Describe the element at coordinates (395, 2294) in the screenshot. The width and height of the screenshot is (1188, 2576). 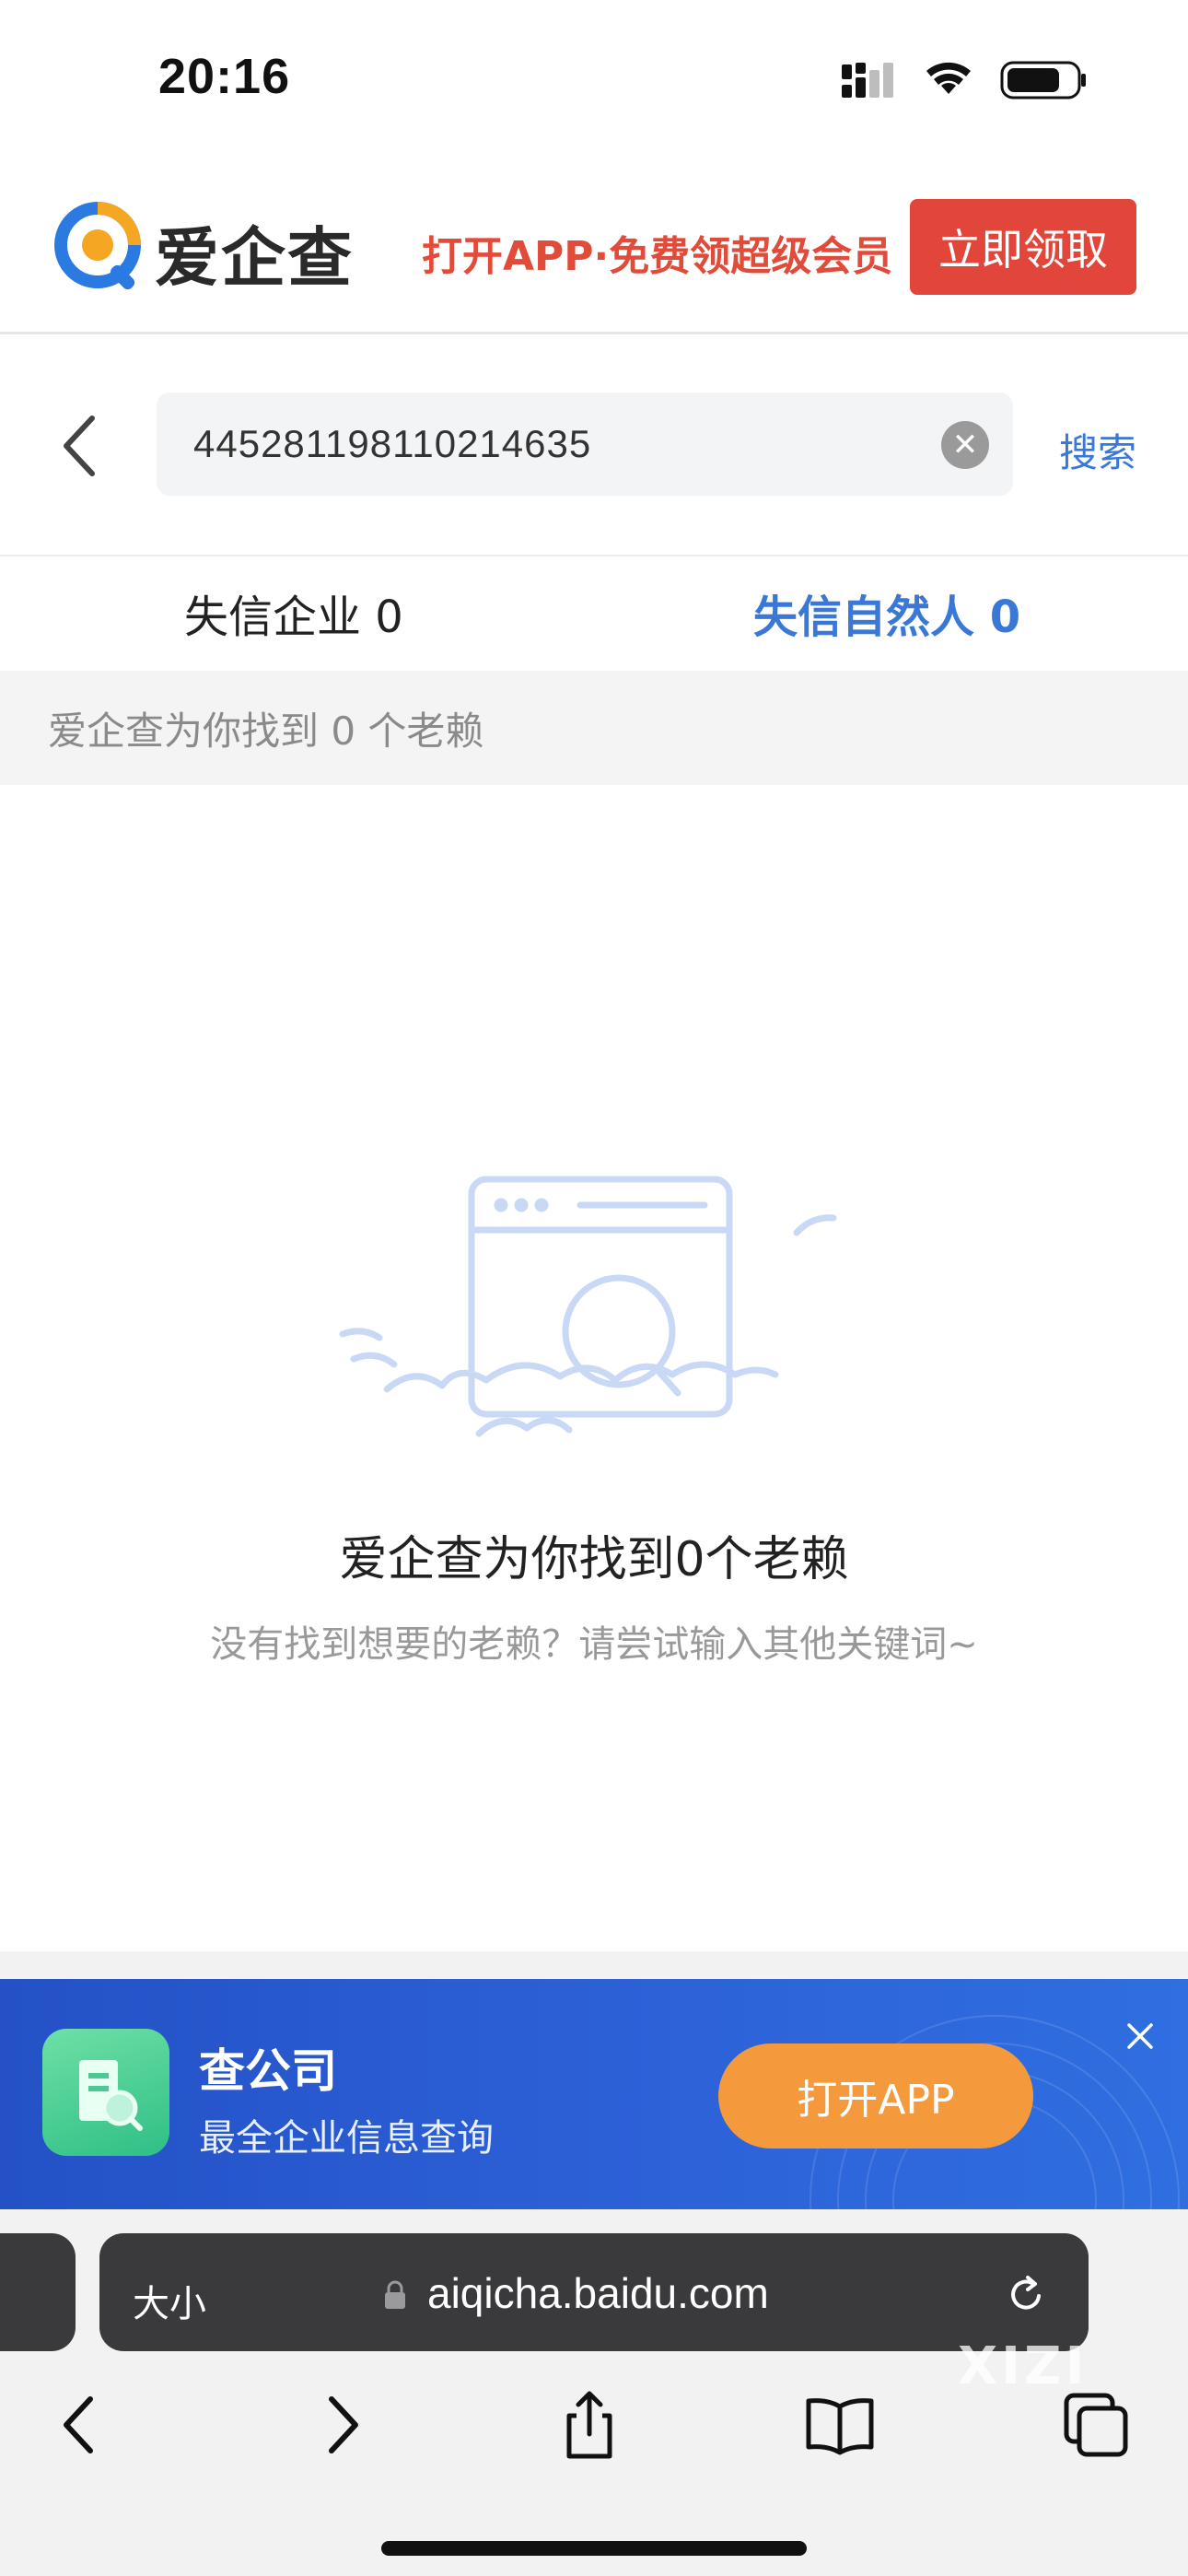
I see `lock-icon` at that location.